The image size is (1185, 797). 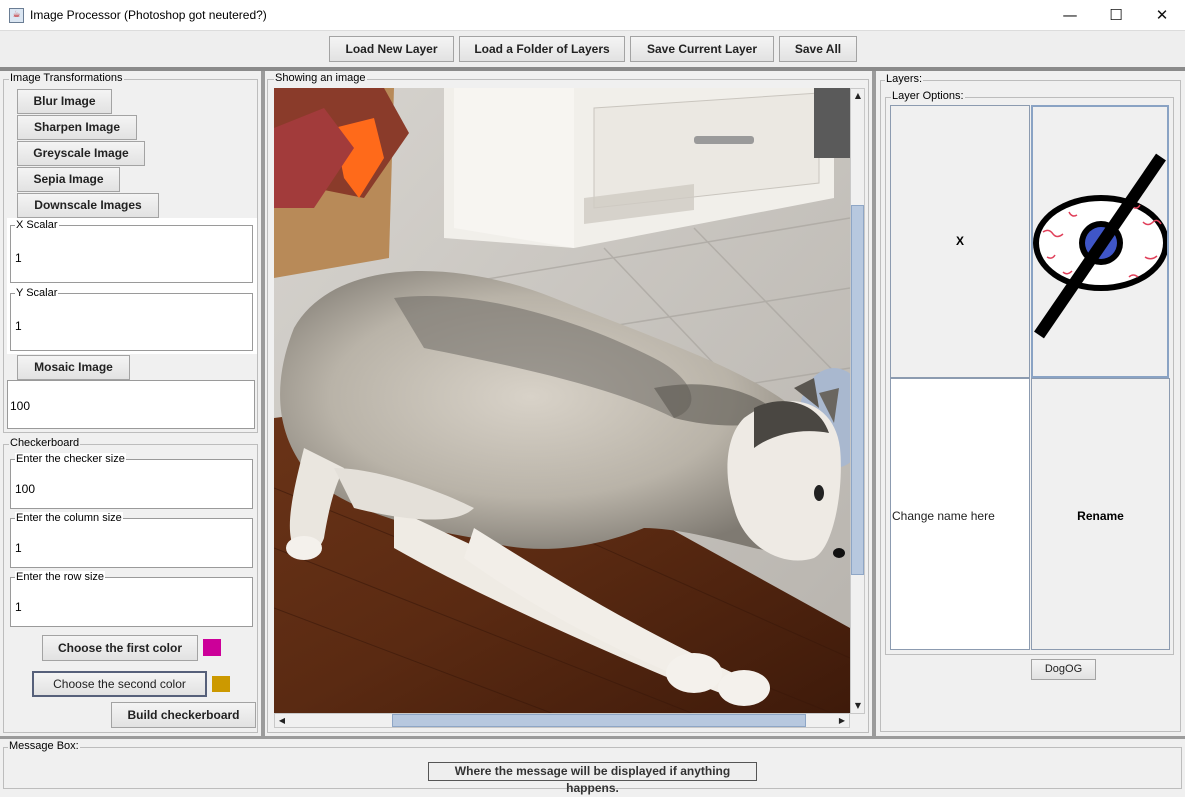 I want to click on sepia-button: Sepia Image, so click(x=68, y=179).